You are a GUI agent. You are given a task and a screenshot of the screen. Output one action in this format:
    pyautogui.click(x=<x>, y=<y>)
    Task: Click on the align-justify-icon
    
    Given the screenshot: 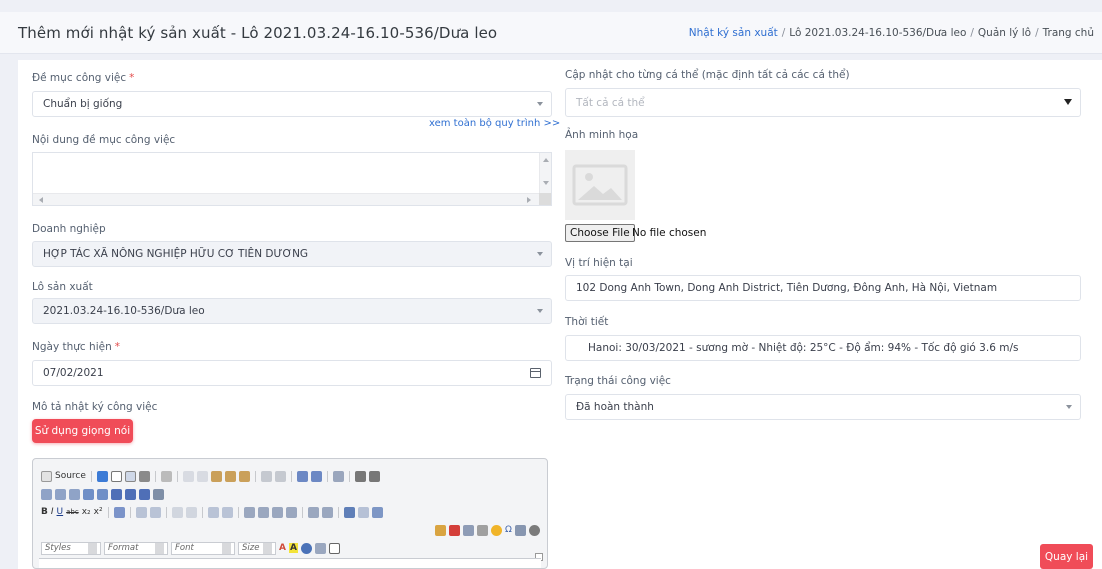 What is the action you would take?
    pyautogui.click(x=291, y=512)
    